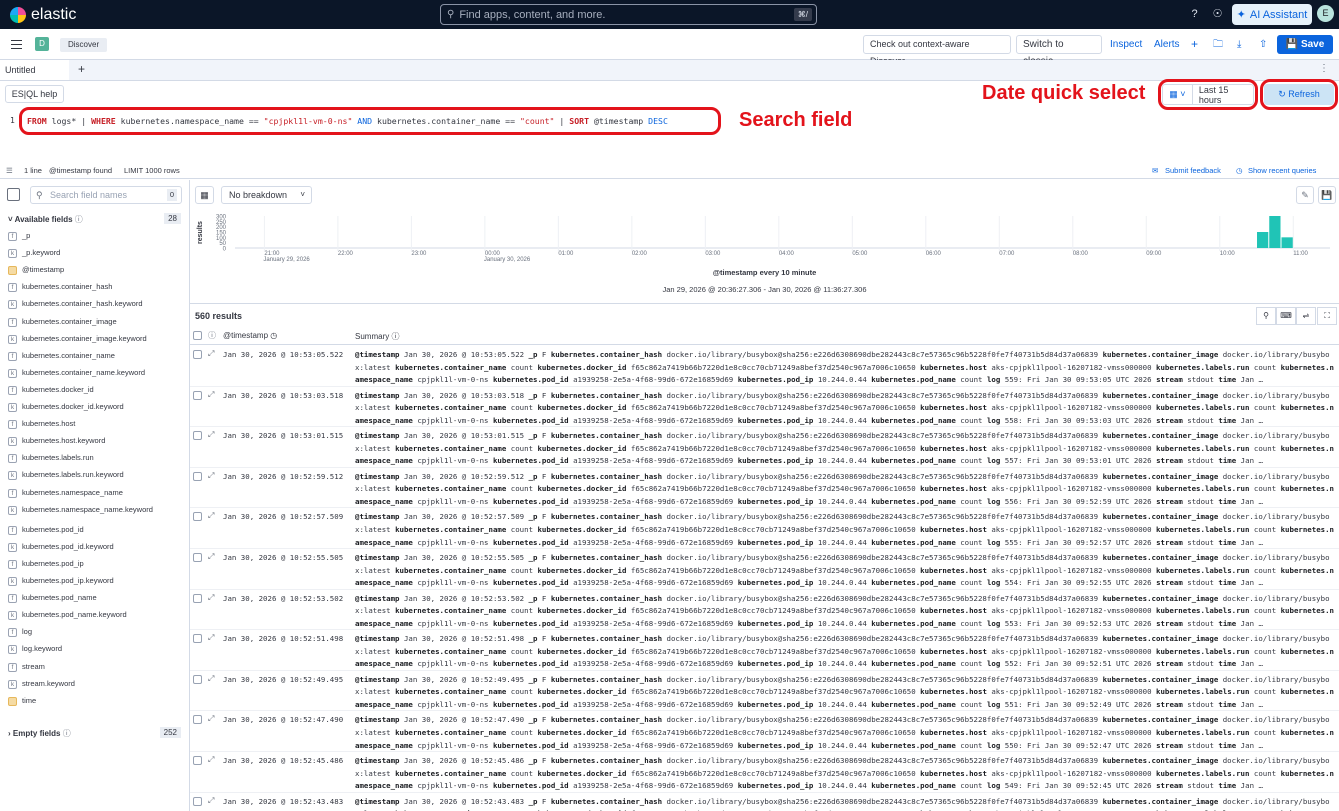  Describe the element at coordinates (34, 70) in the screenshot. I see `tab-untitled: Untitled` at that location.